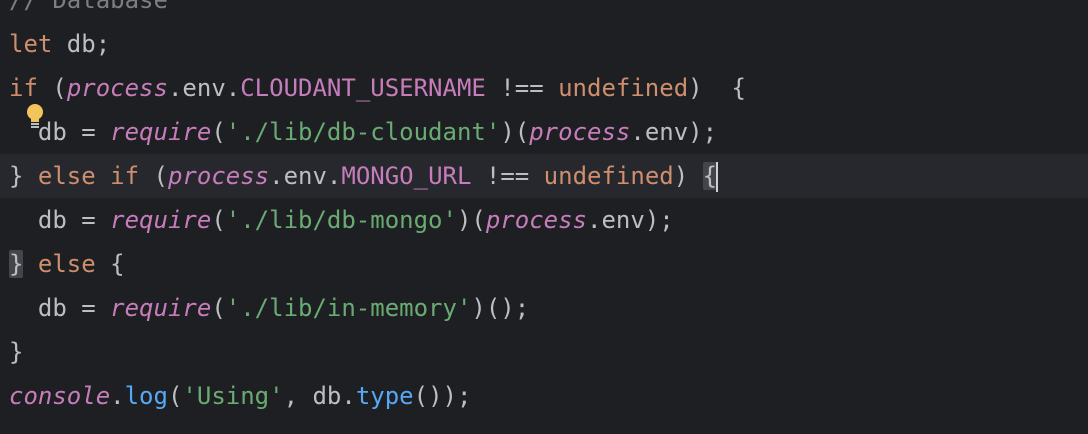 The width and height of the screenshot is (1088, 434). Describe the element at coordinates (442, 396) in the screenshot. I see `code-token: ());` at that location.